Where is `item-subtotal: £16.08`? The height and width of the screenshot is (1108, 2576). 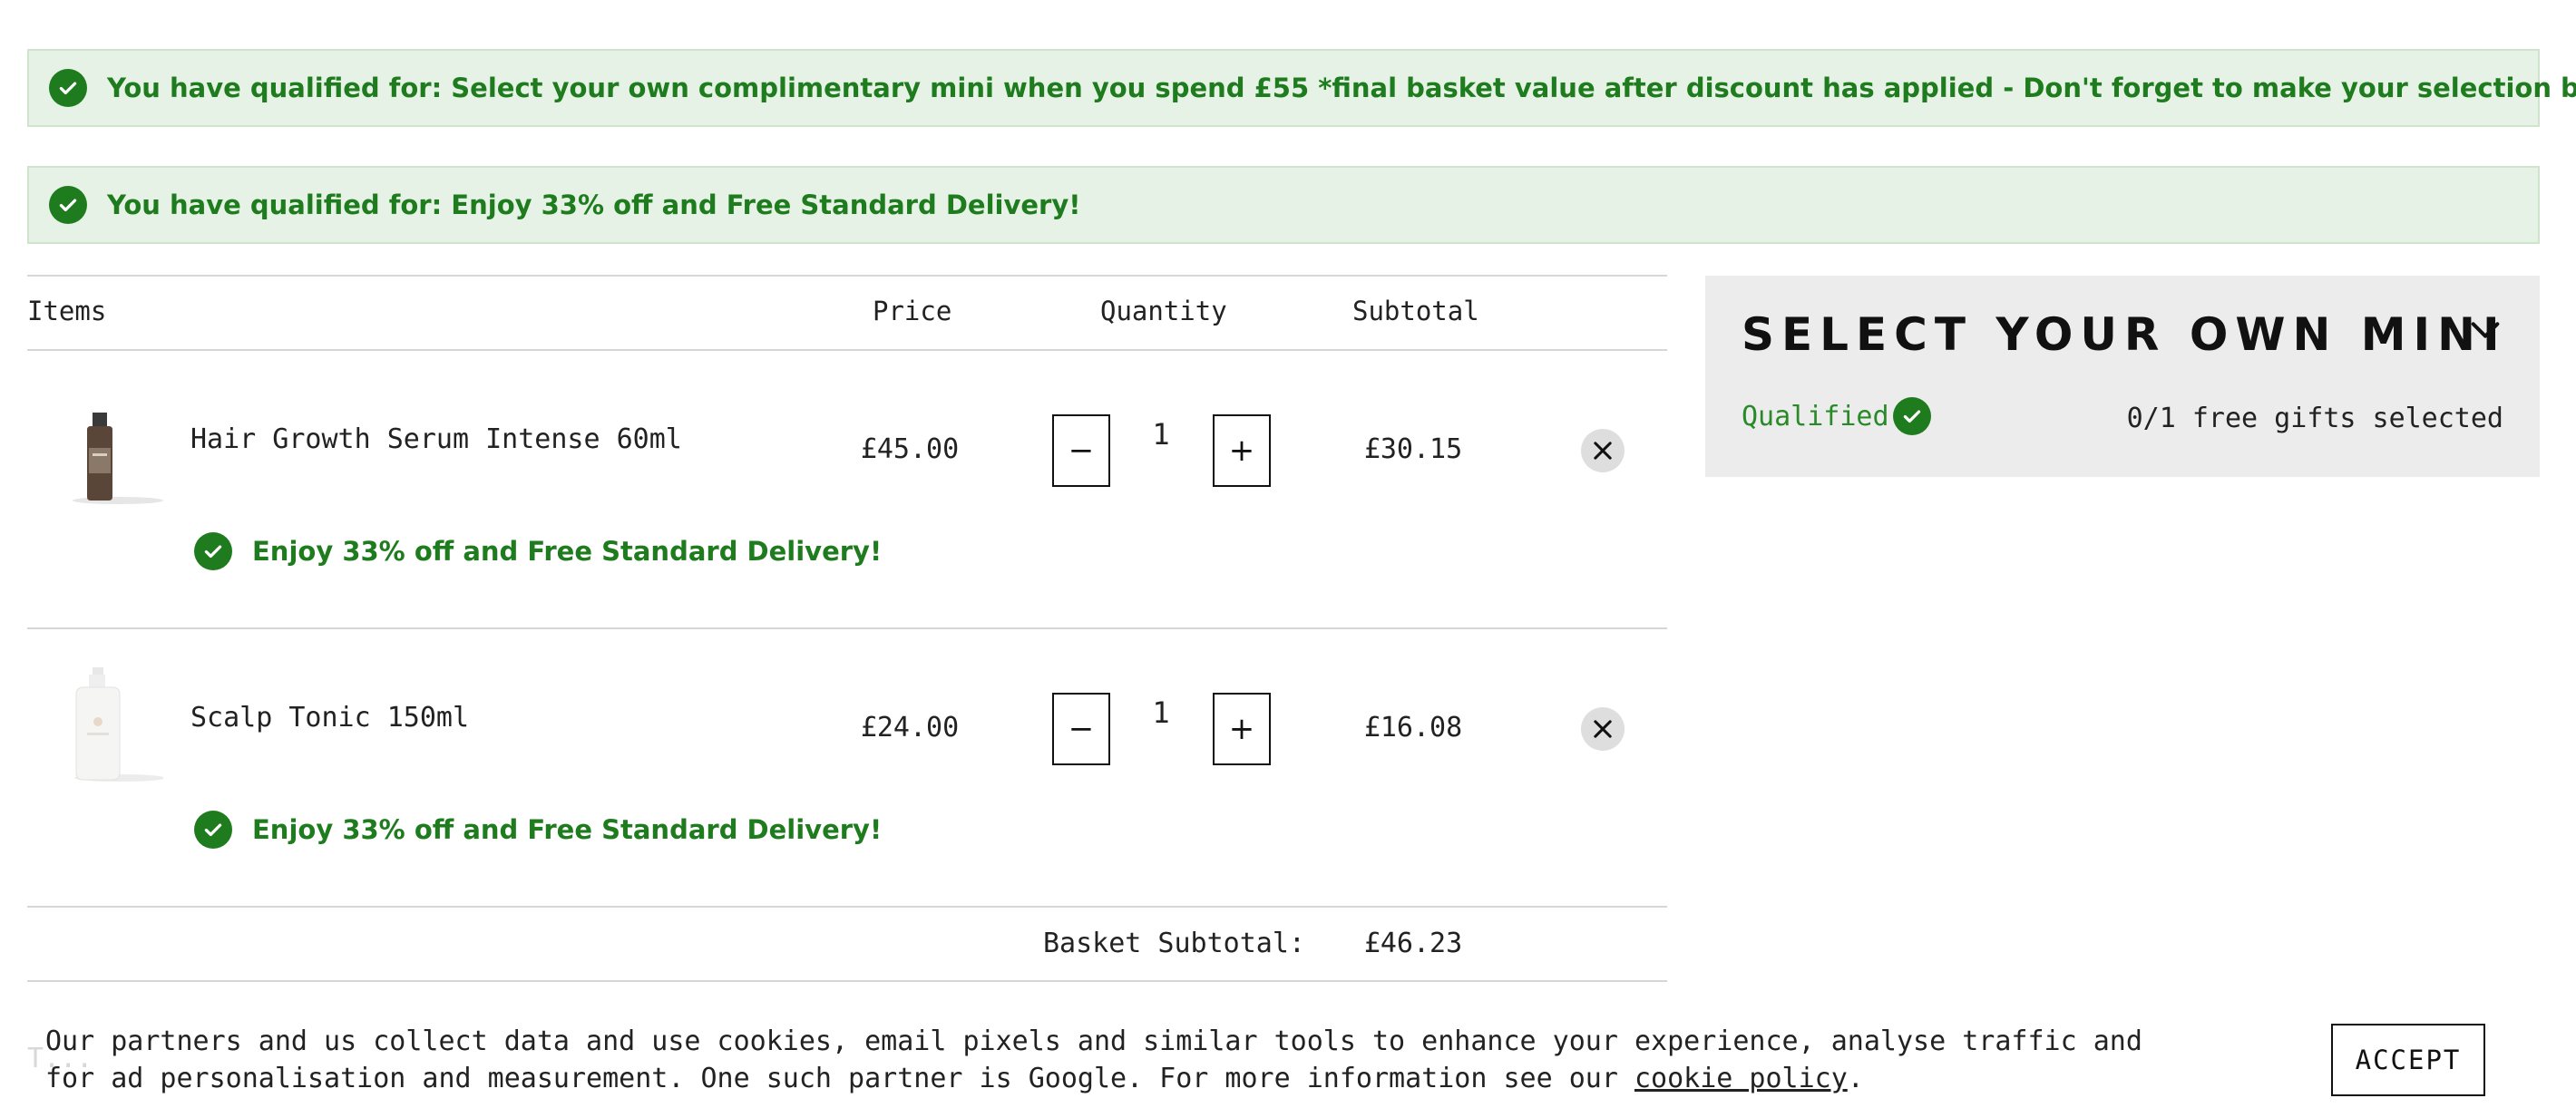
item-subtotal: £16.08 is located at coordinates (1413, 728).